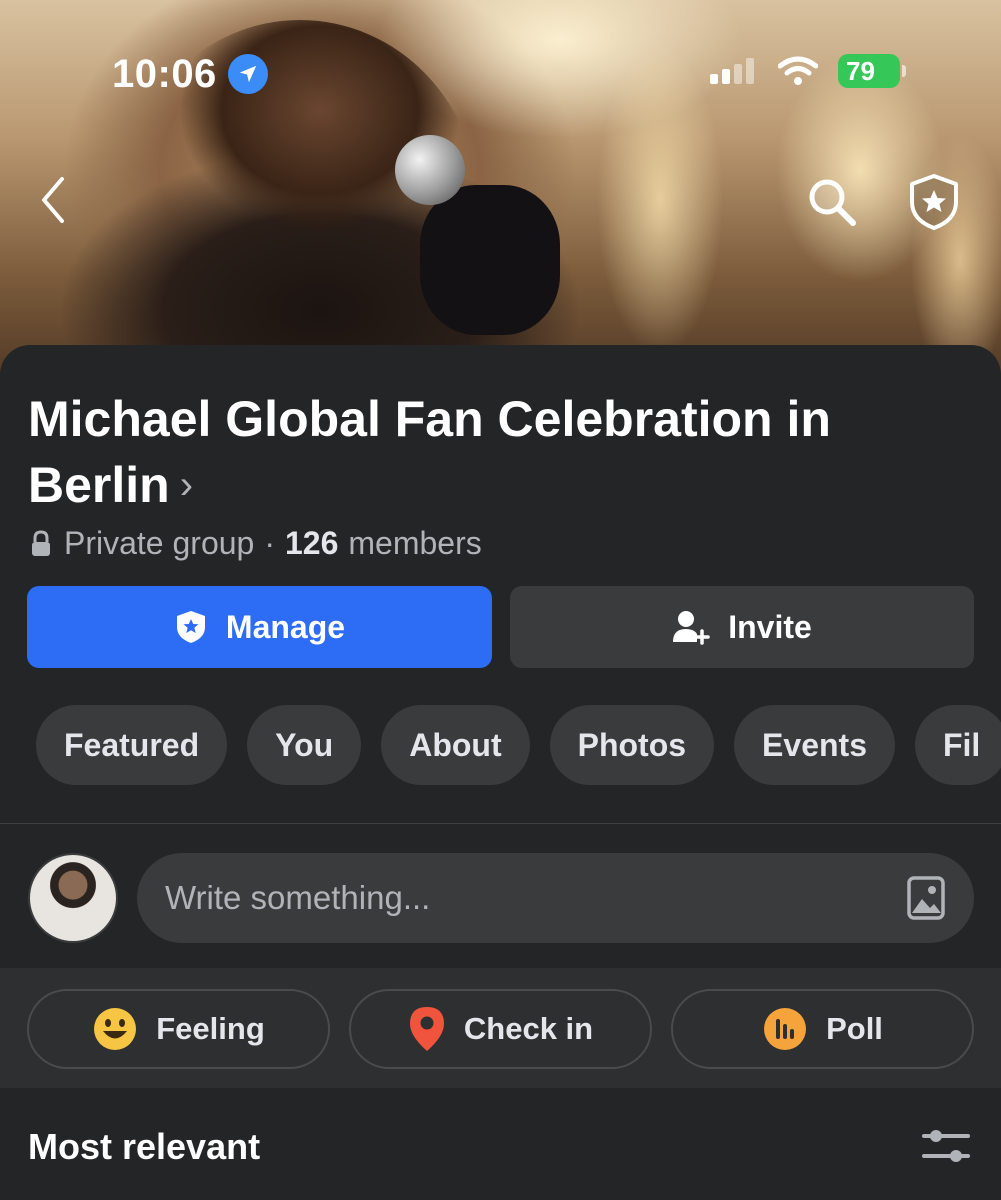 The height and width of the screenshot is (1200, 1001). Describe the element at coordinates (210, 1028) in the screenshot. I see `feeling-label: Feeling` at that location.